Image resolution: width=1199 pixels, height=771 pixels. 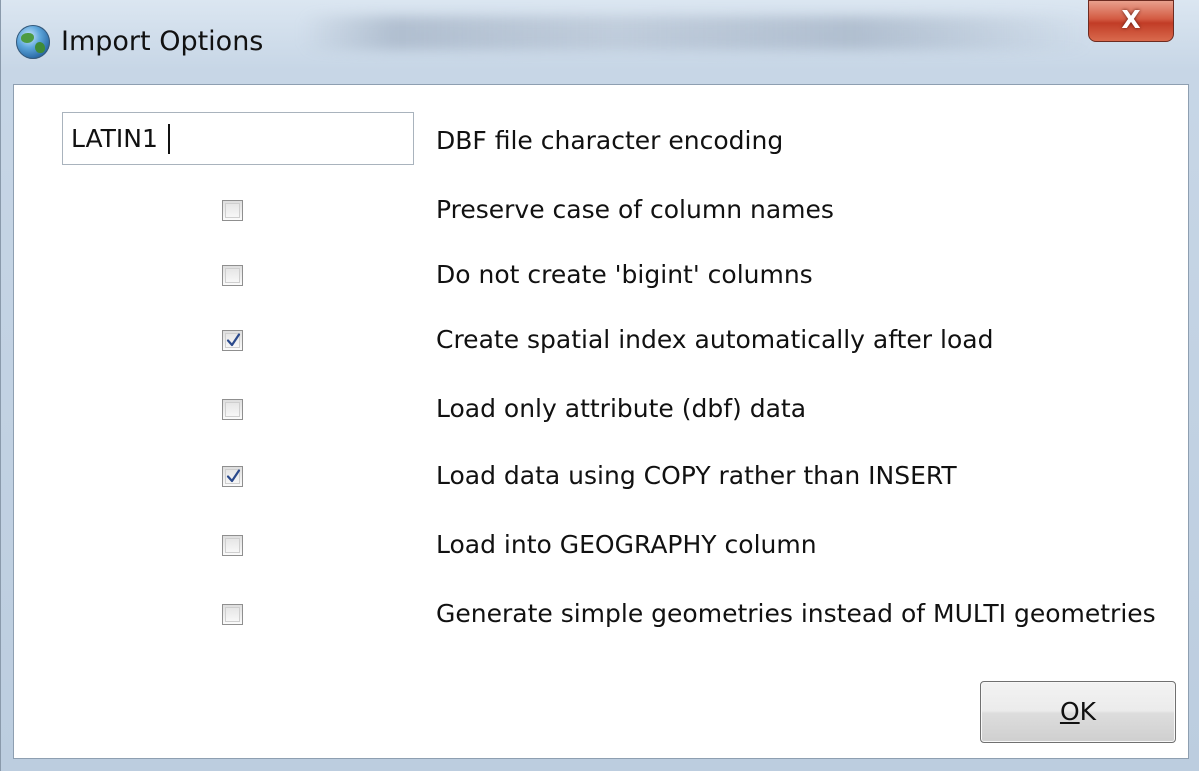 What do you see at coordinates (696, 33) in the screenshot?
I see `background-title-blur` at bounding box center [696, 33].